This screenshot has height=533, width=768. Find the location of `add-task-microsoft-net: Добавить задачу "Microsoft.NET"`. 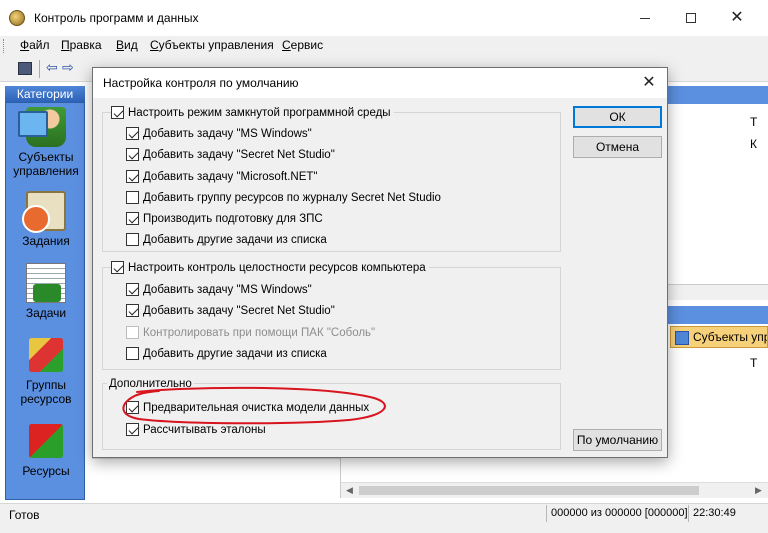

add-task-microsoft-net: Добавить задачу "Microsoft.NET" is located at coordinates (221, 176).